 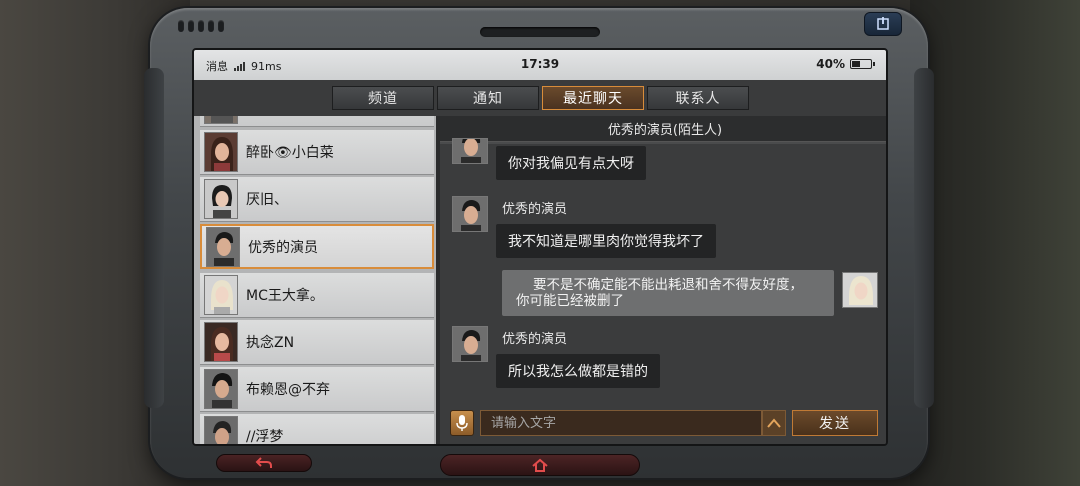 I want to click on side-rail-right, so click(x=924, y=238).